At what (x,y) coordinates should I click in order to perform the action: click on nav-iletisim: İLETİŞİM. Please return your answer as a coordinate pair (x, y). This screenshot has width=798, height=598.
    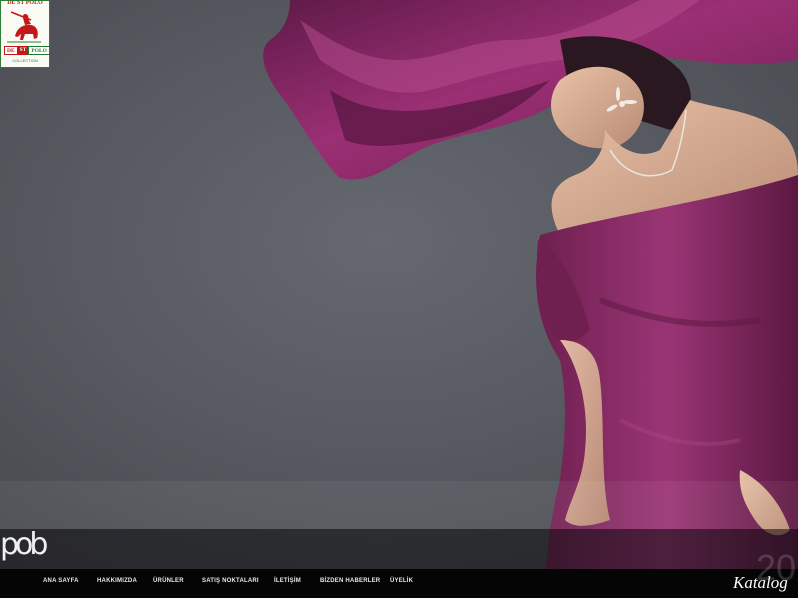
    Looking at the image, I should click on (287, 581).